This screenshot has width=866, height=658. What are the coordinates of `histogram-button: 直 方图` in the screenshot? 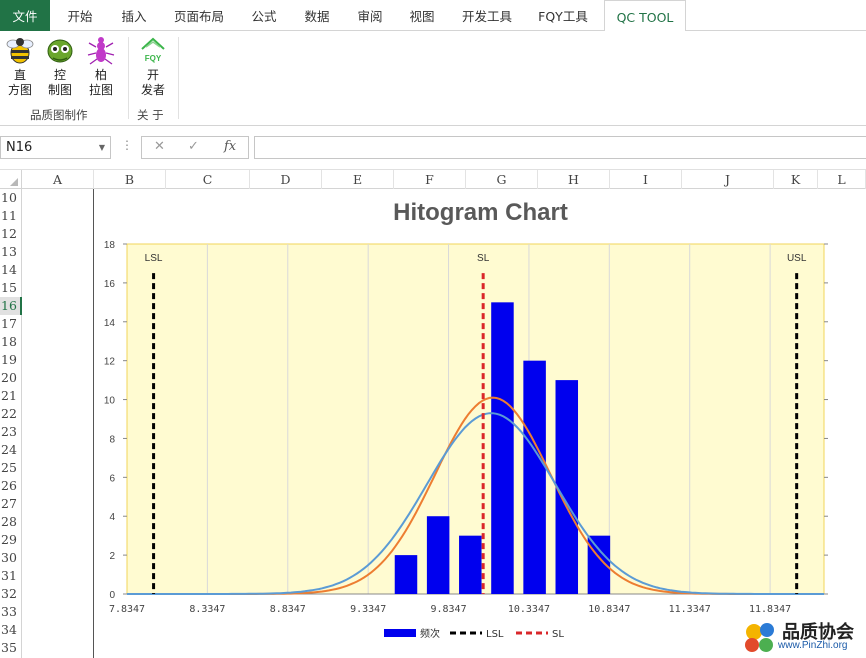 It's located at (20, 66).